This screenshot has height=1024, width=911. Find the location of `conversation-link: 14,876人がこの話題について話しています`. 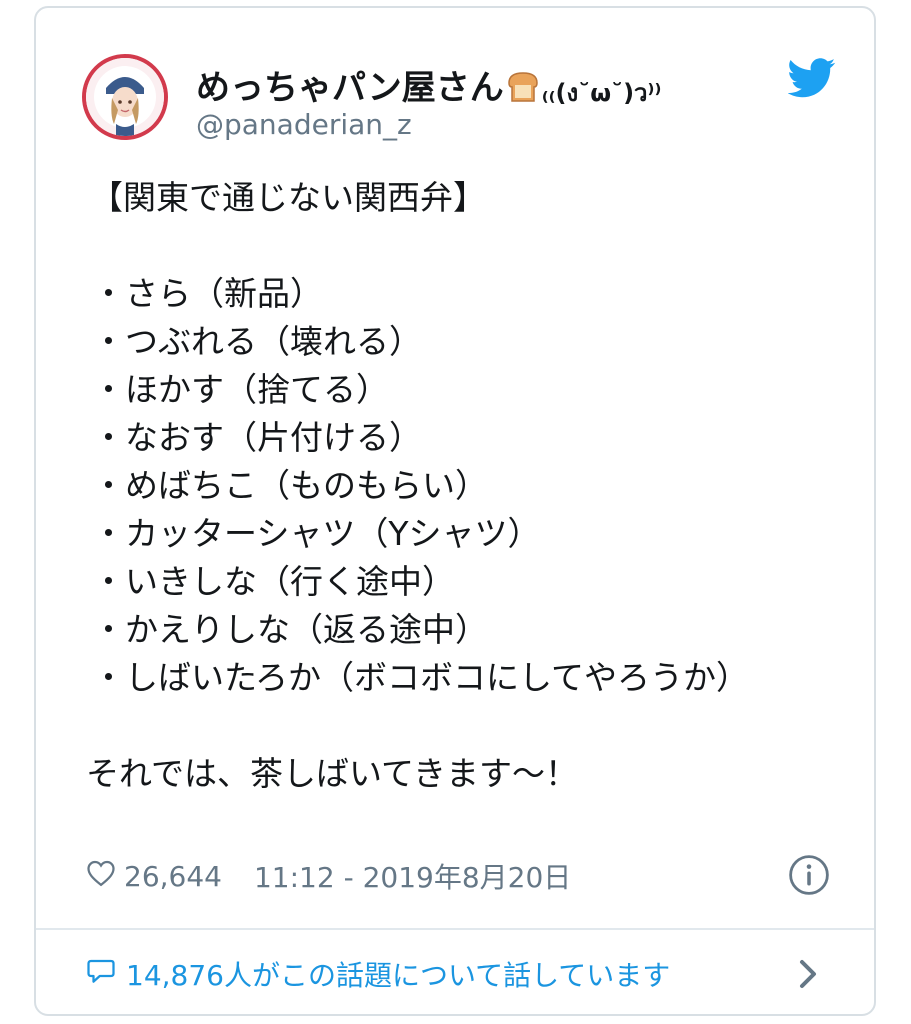

conversation-link: 14,876人がこの話題について話しています is located at coordinates (378, 974).